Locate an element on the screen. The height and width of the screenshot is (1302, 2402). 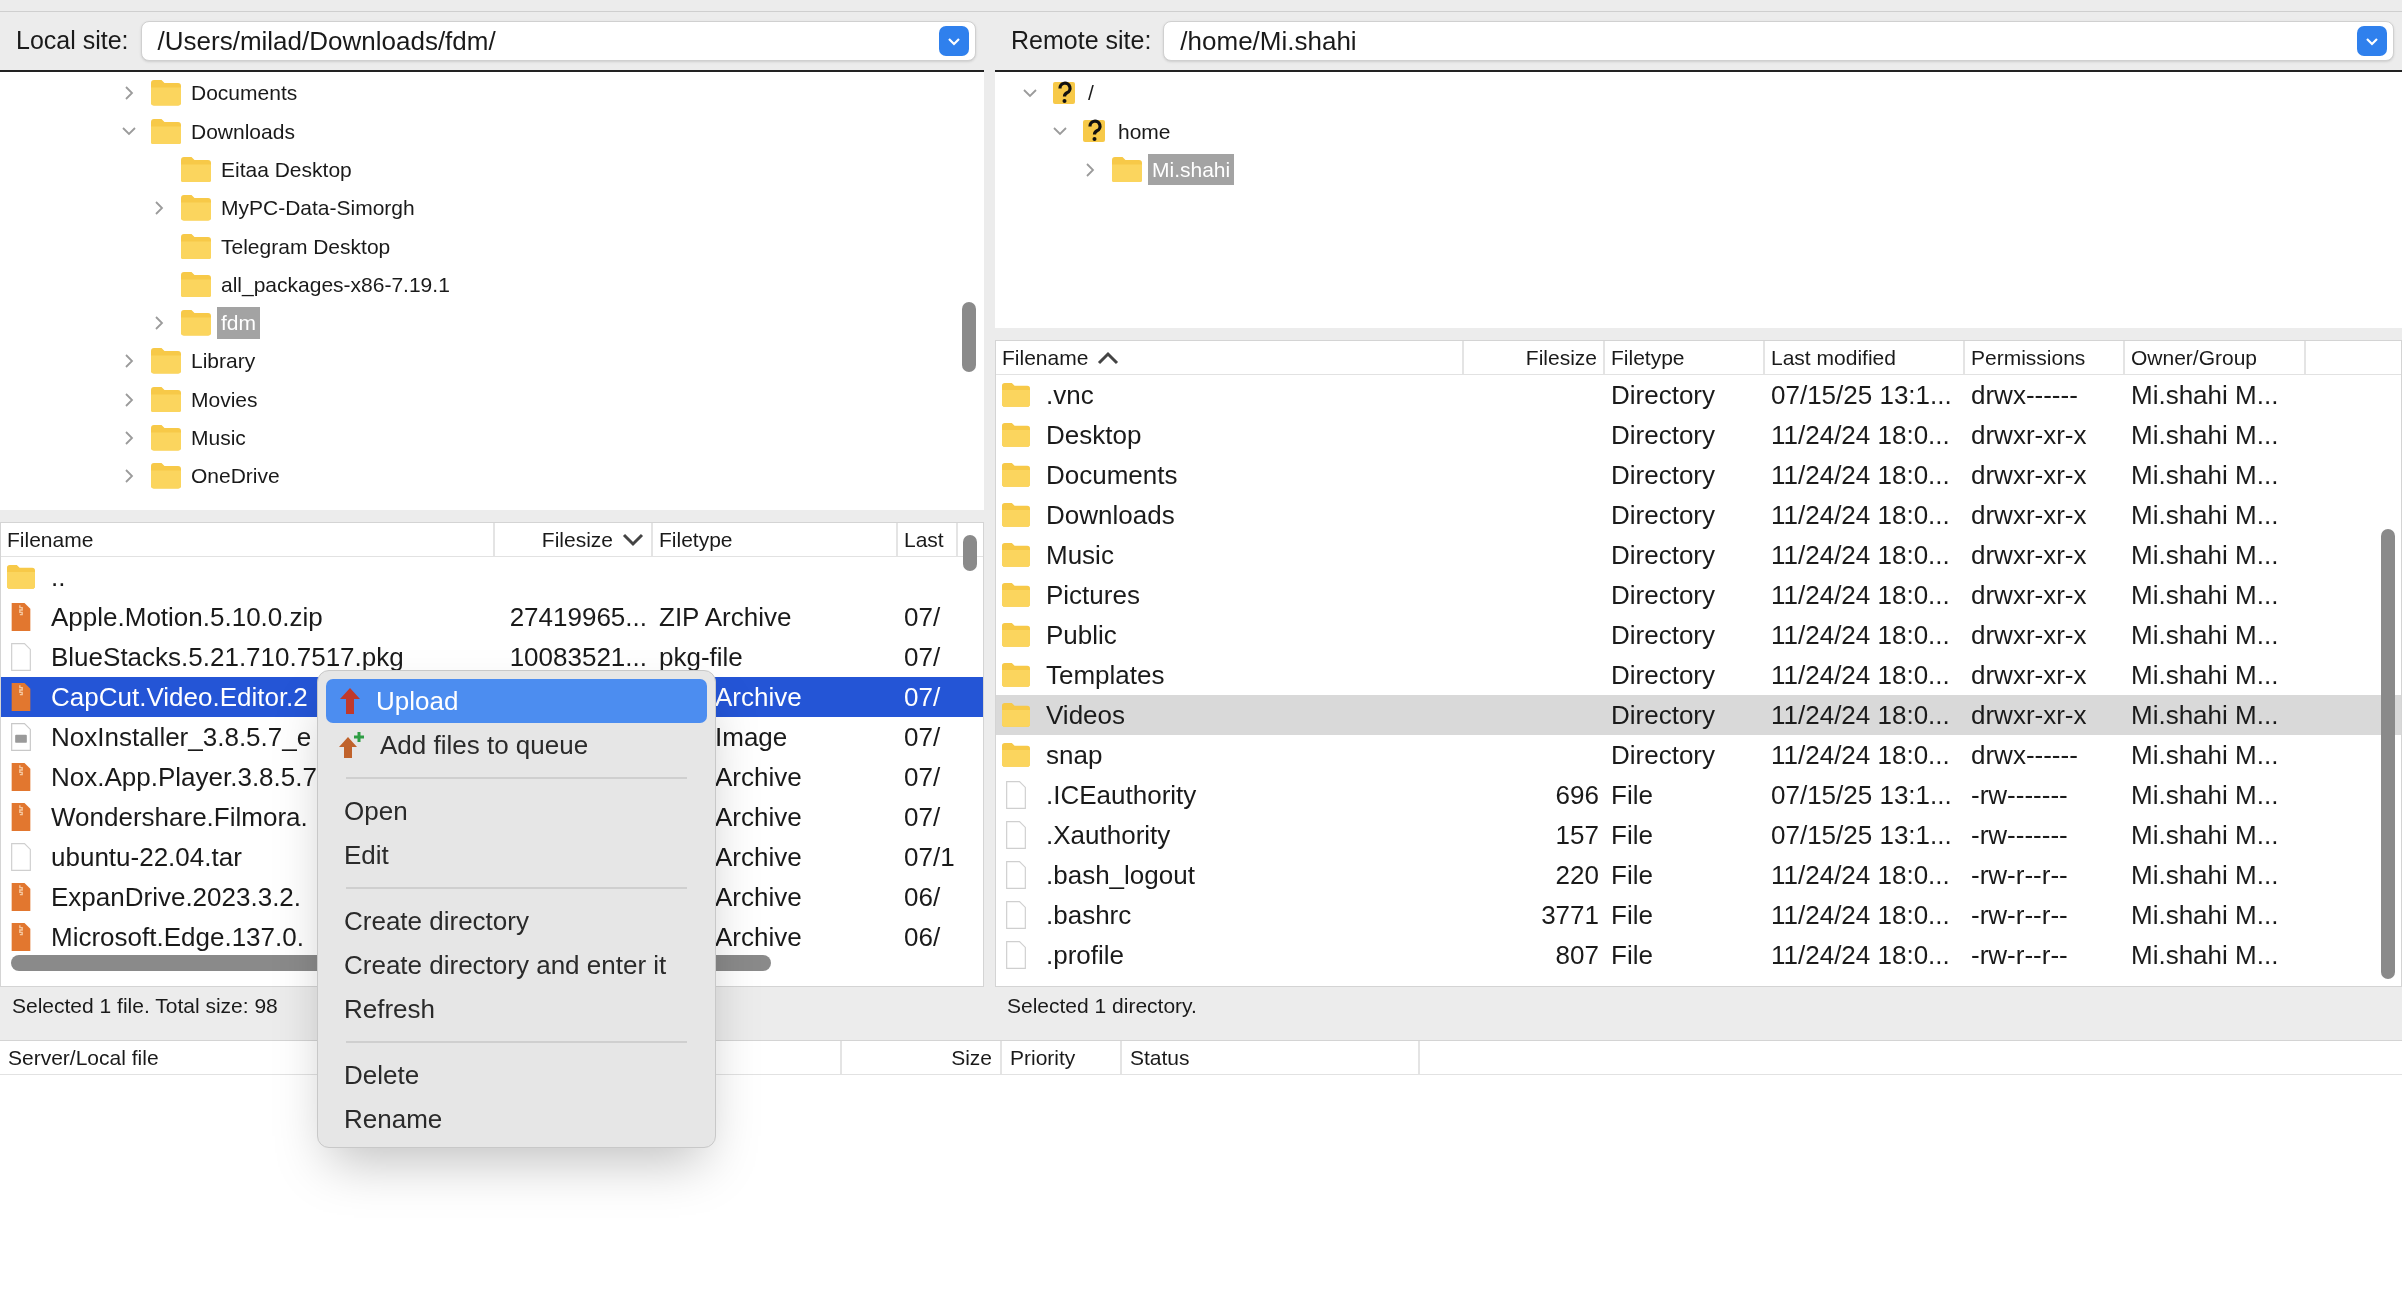
table-cell-text: ExpanDrive.2023.3.2. is located at coordinates (176, 897).